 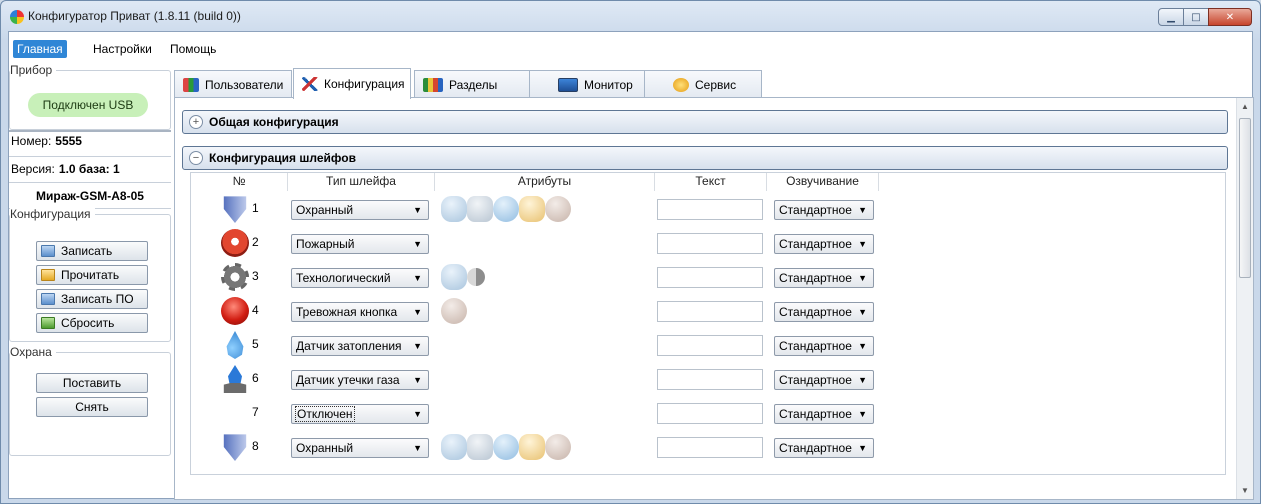 I want to click on tab-partitions: Разделы, so click(x=472, y=84).